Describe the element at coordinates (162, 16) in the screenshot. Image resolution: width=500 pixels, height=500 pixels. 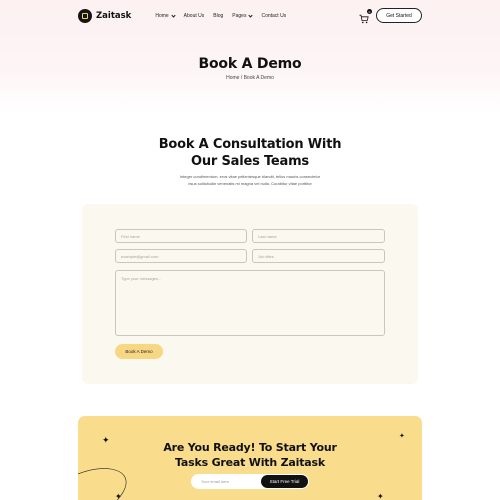
I see `nav-item-label: Home` at that location.